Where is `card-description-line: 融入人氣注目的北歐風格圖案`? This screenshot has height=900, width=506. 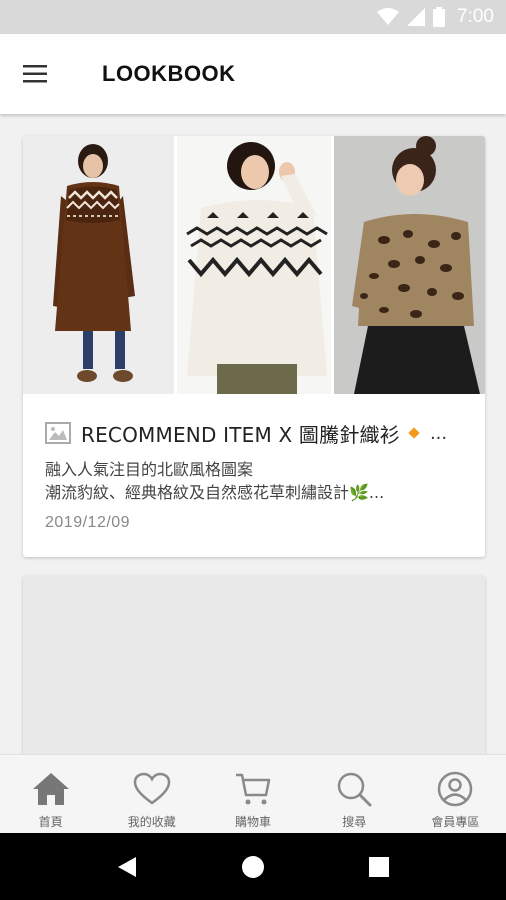
card-description-line: 融入人氣注目的北歐風格圖案 is located at coordinates (149, 469).